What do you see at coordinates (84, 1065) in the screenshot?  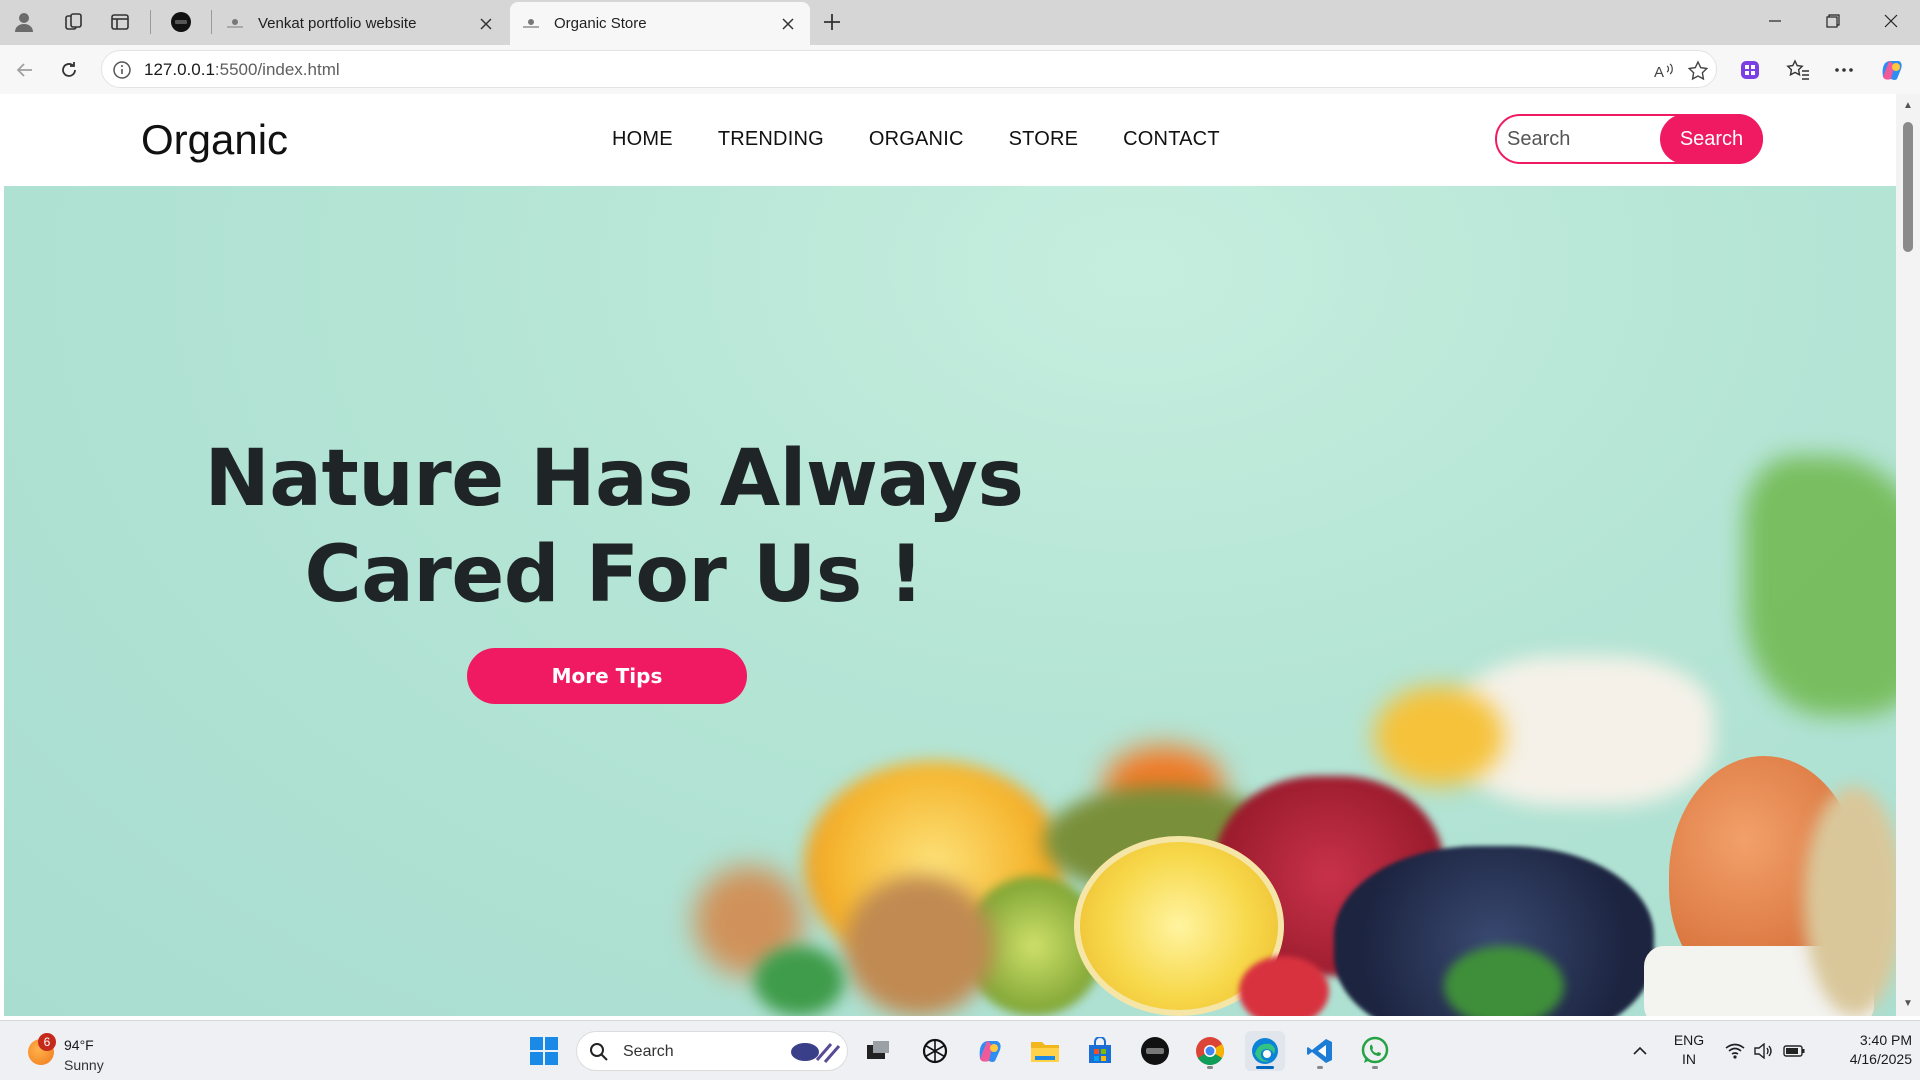 I see `weather-condition: Sunny` at bounding box center [84, 1065].